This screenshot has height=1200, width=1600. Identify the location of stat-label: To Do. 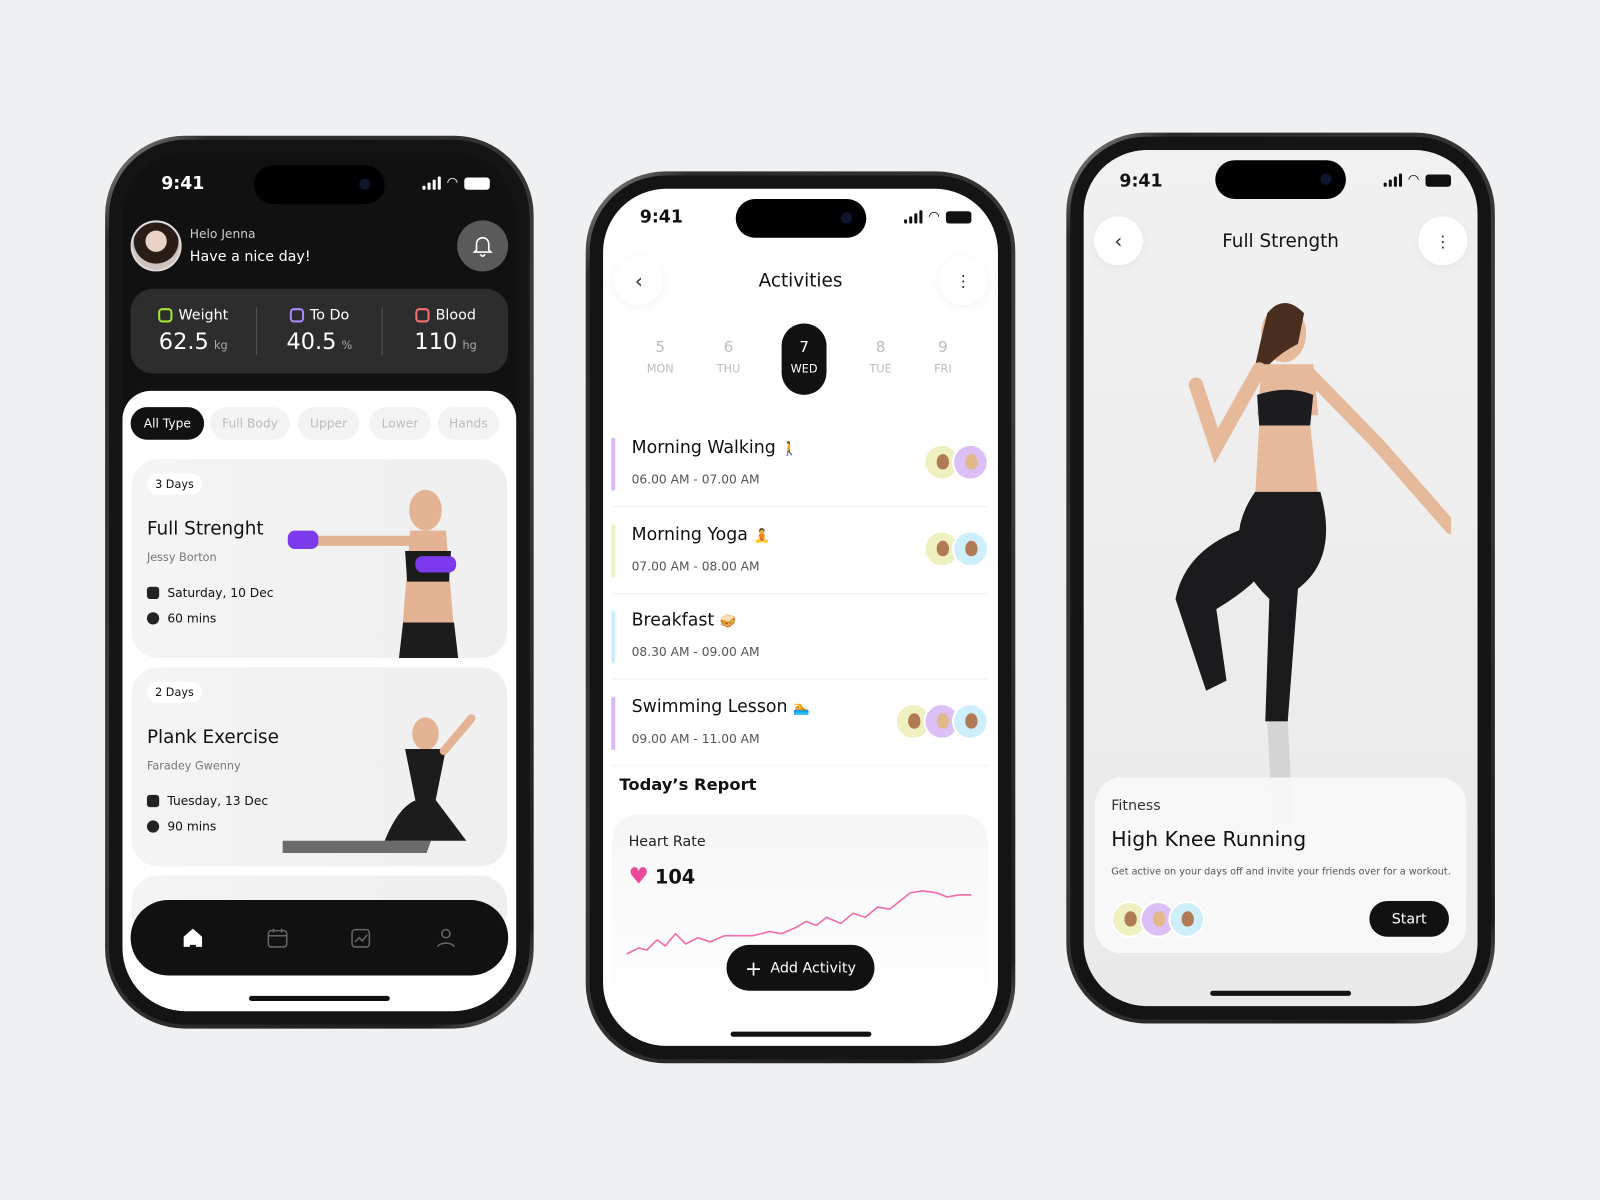
(329, 315).